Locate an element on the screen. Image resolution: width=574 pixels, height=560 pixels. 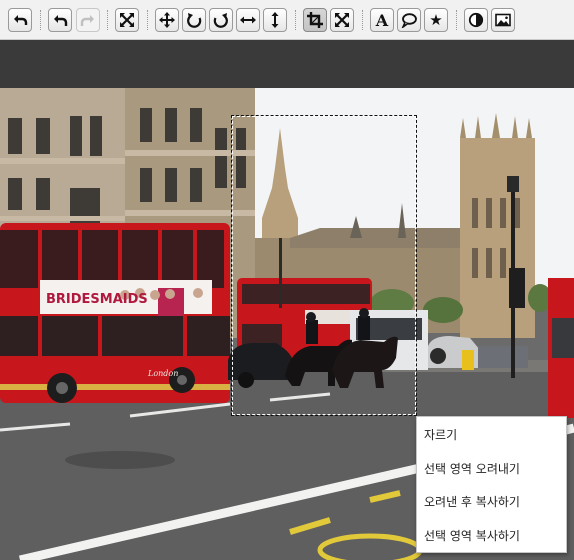
rotate-right-button is located at coordinates (221, 20).